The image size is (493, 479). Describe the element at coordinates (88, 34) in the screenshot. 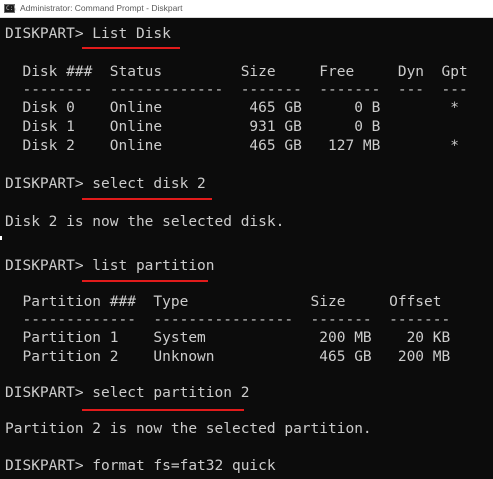

I see `command-line: DISKPART> List Disk` at that location.